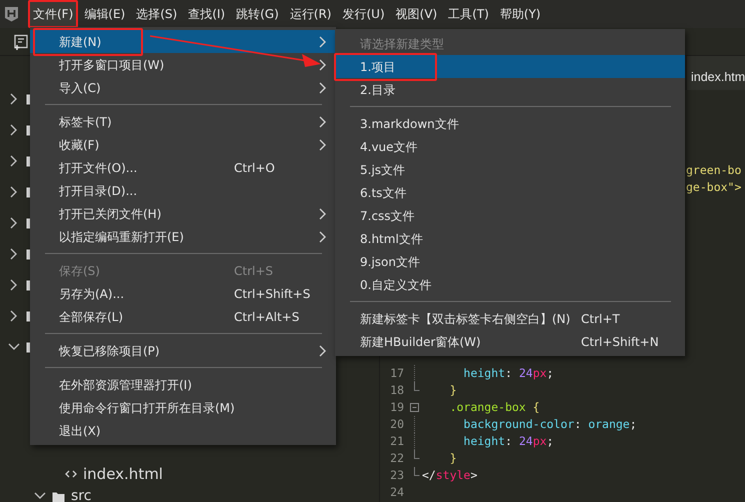 The width and height of the screenshot is (745, 502). What do you see at coordinates (183, 144) in the screenshot?
I see `menu-item: 收藏(F)` at bounding box center [183, 144].